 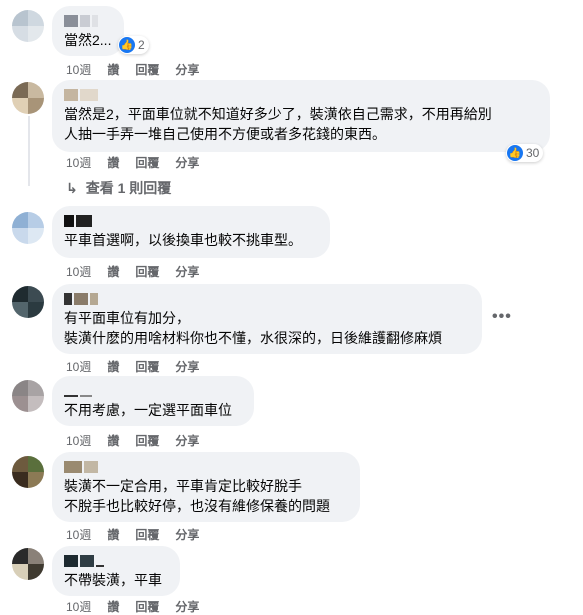 I want to click on comment-bubble: 不帶裝潢，平車, so click(x=116, y=571).